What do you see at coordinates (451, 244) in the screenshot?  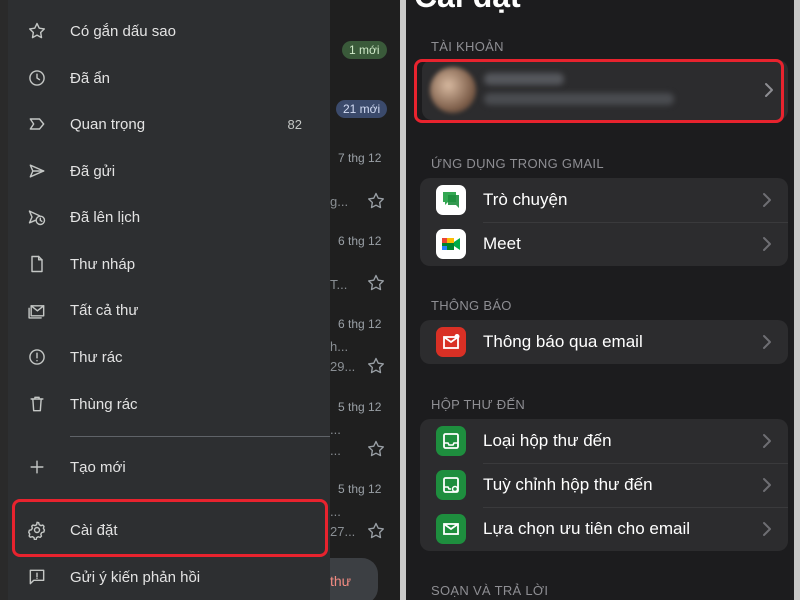 I see `google-meet-icon` at bounding box center [451, 244].